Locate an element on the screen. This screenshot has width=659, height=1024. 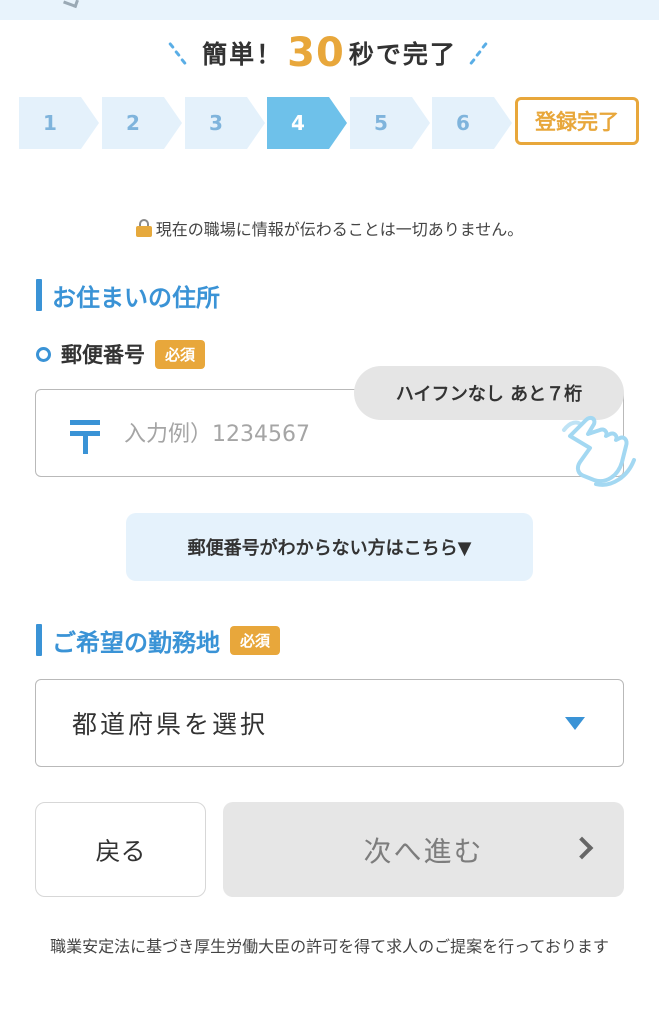
step-5: 5 is located at coordinates (390, 123).